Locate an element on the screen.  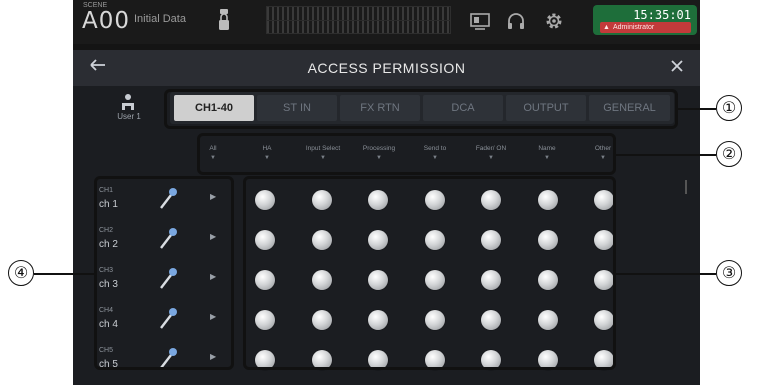
gear-icon is located at coordinates (554, 21).